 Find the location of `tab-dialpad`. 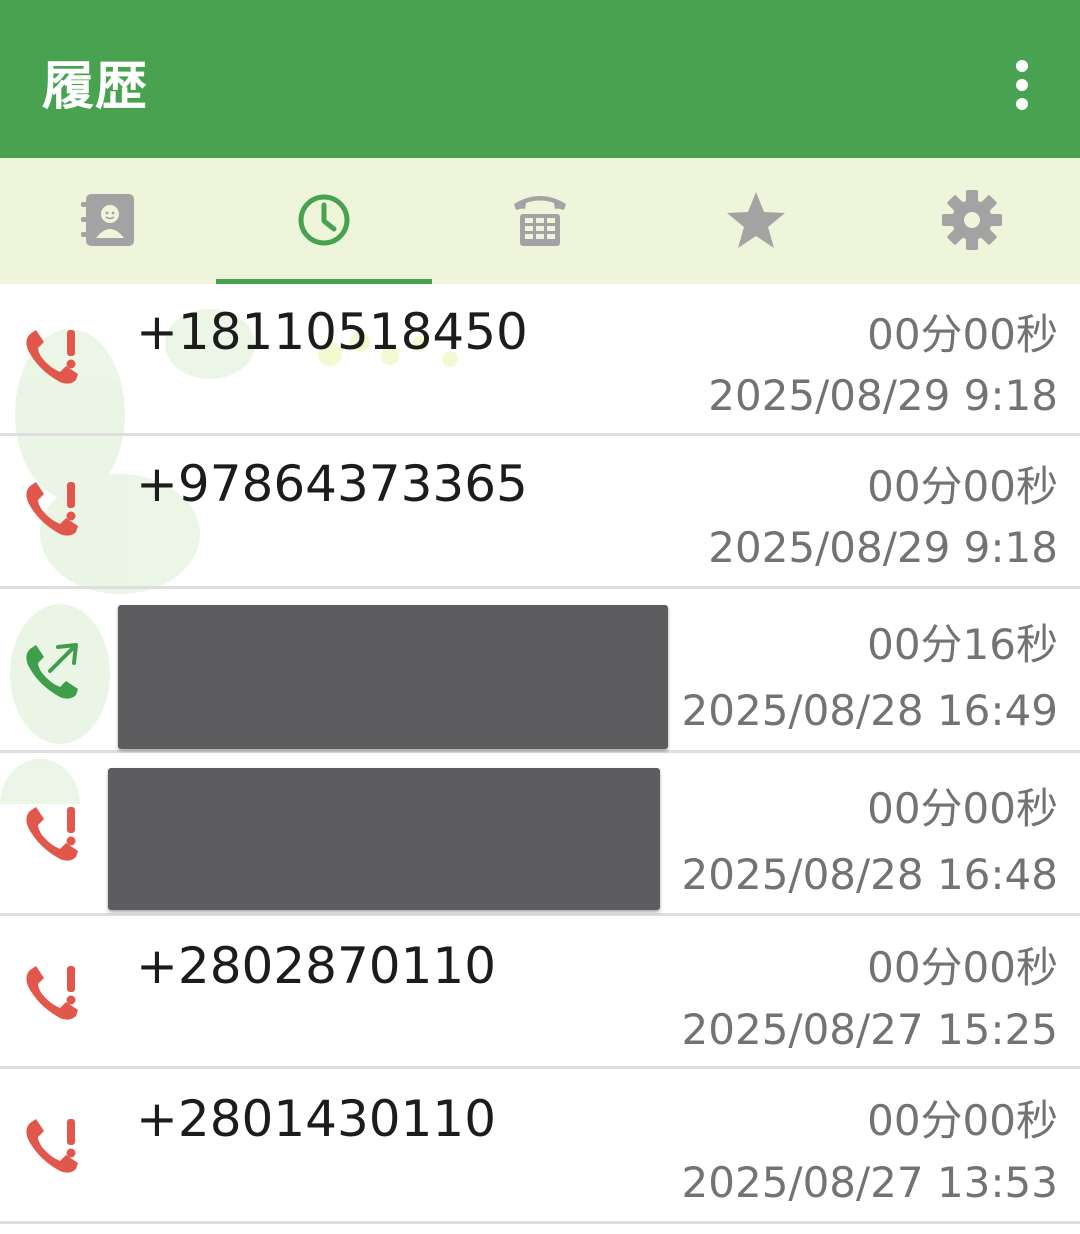

tab-dialpad is located at coordinates (540, 221).